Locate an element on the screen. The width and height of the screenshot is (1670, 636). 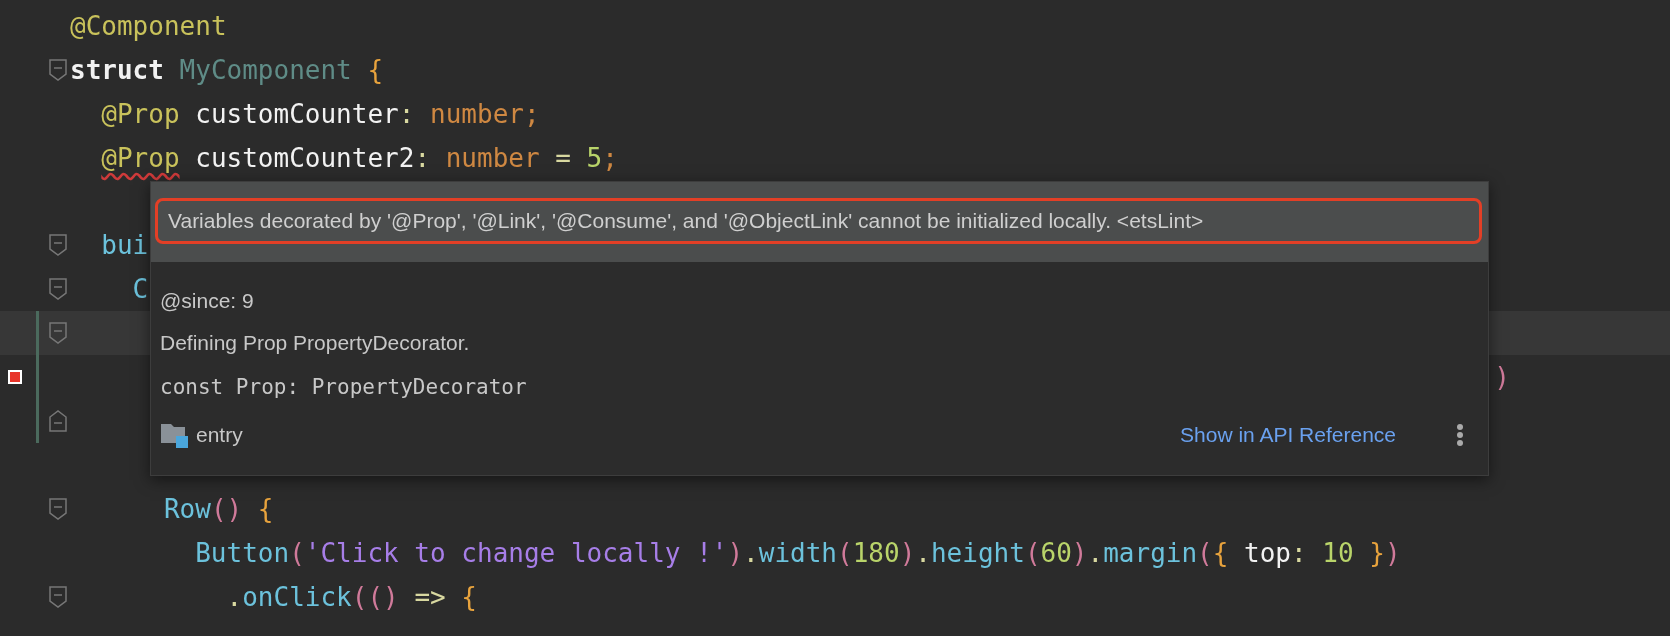
code-token: = is located at coordinates (562, 157).